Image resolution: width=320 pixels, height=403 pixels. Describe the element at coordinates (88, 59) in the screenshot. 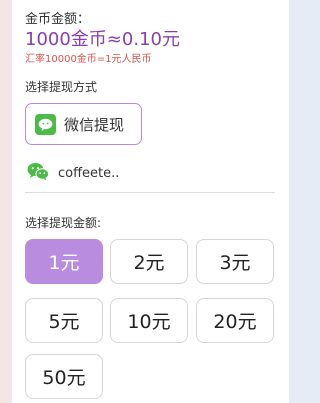

I see `exchange-rate-text: 汇率10000金币=1元人民币` at that location.